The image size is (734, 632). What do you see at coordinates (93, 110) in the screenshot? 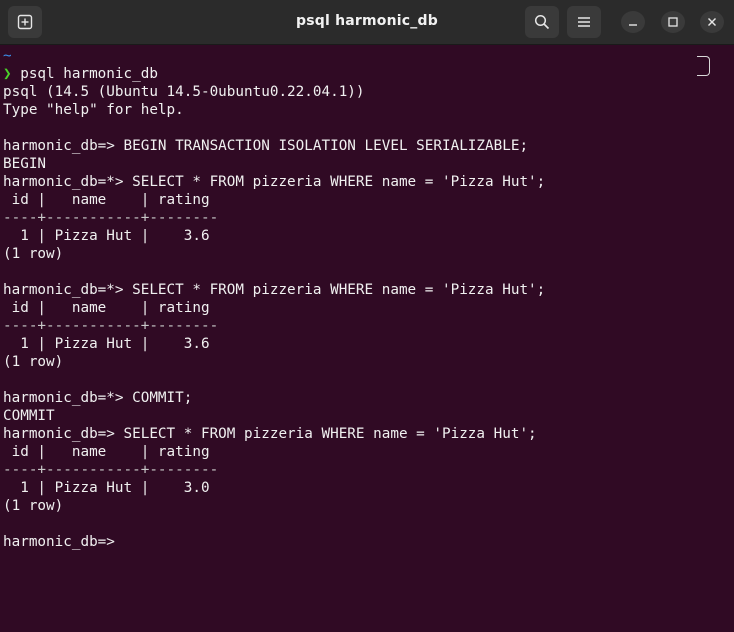
I see `terminal-line: Type "help" for help.` at bounding box center [93, 110].